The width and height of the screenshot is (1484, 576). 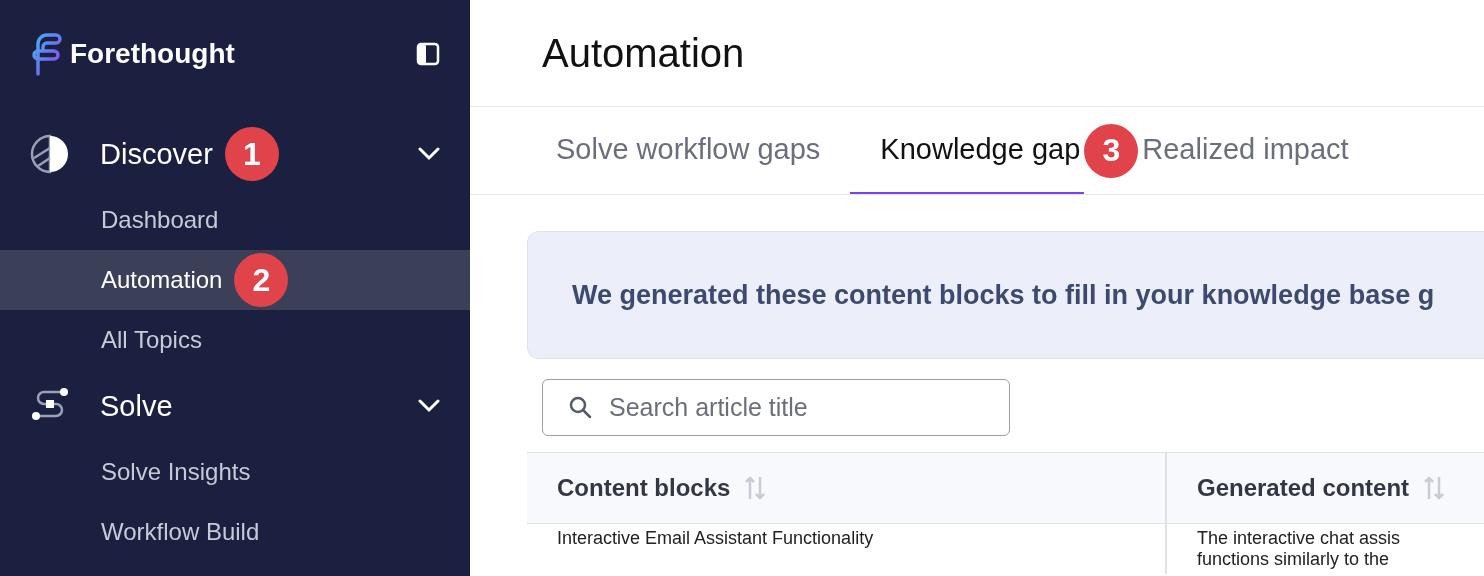 What do you see at coordinates (847, 488) in the screenshot?
I see `column-header: Content blocks` at bounding box center [847, 488].